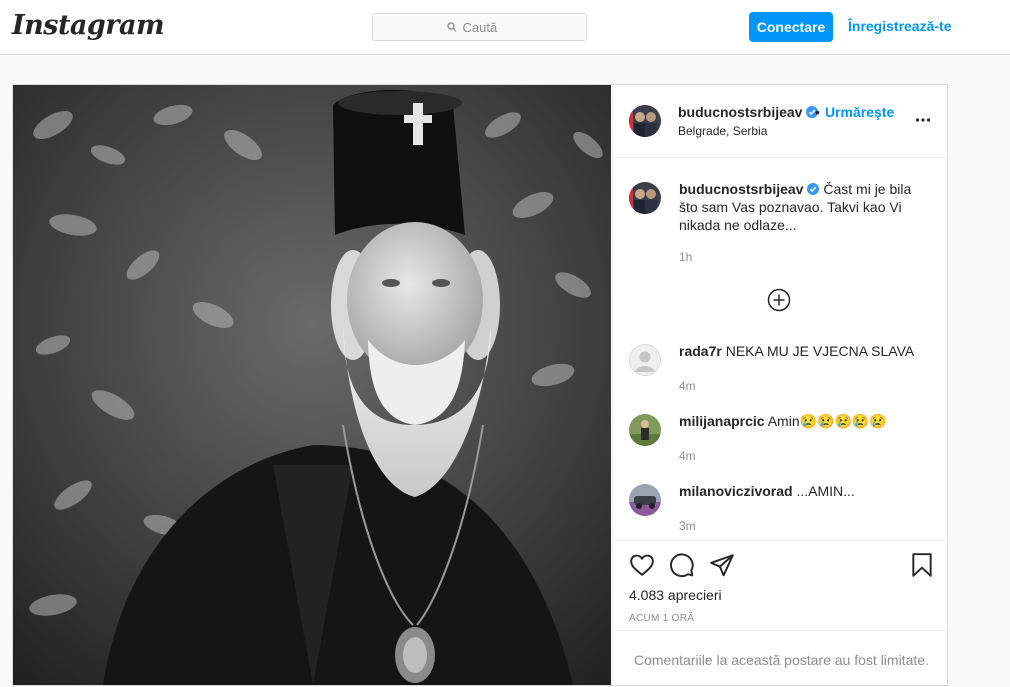 Image resolution: width=1010 pixels, height=687 pixels. What do you see at coordinates (922, 565) in the screenshot?
I see `bookmark-icon` at bounding box center [922, 565].